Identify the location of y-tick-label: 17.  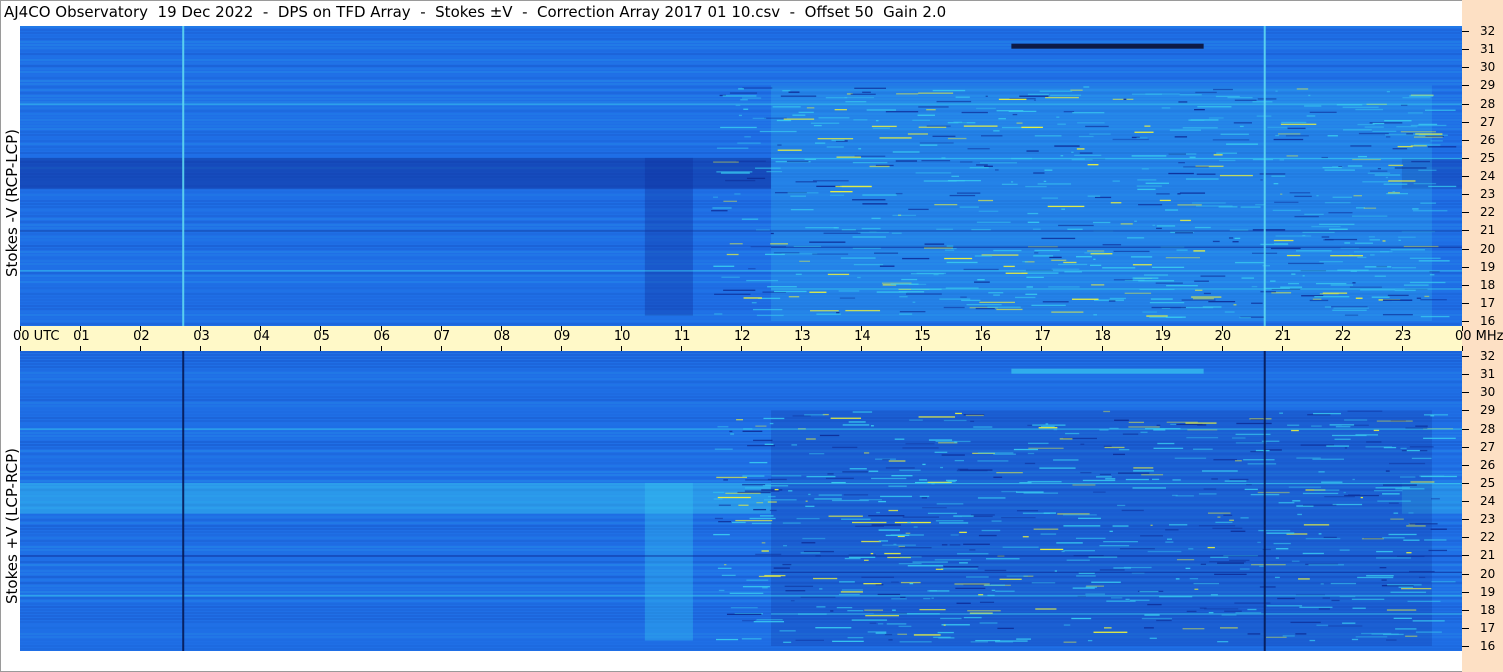
(1488, 627).